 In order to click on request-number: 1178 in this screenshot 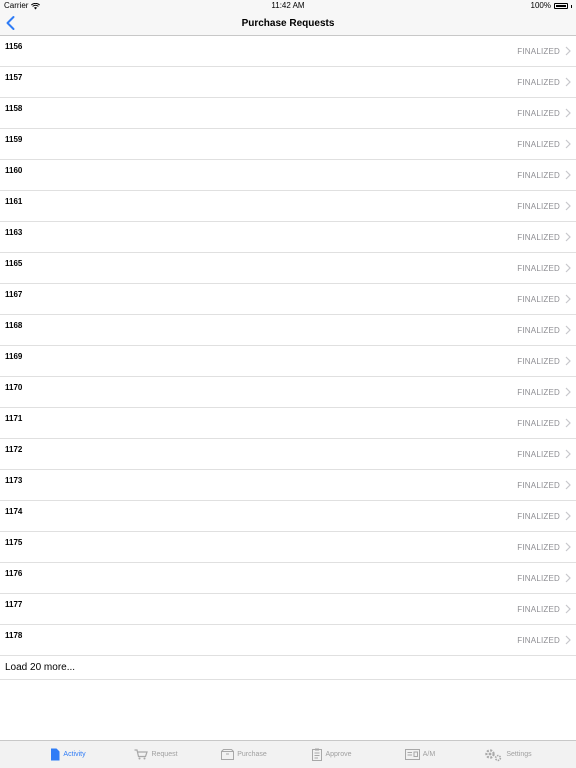, I will do `click(14, 635)`.